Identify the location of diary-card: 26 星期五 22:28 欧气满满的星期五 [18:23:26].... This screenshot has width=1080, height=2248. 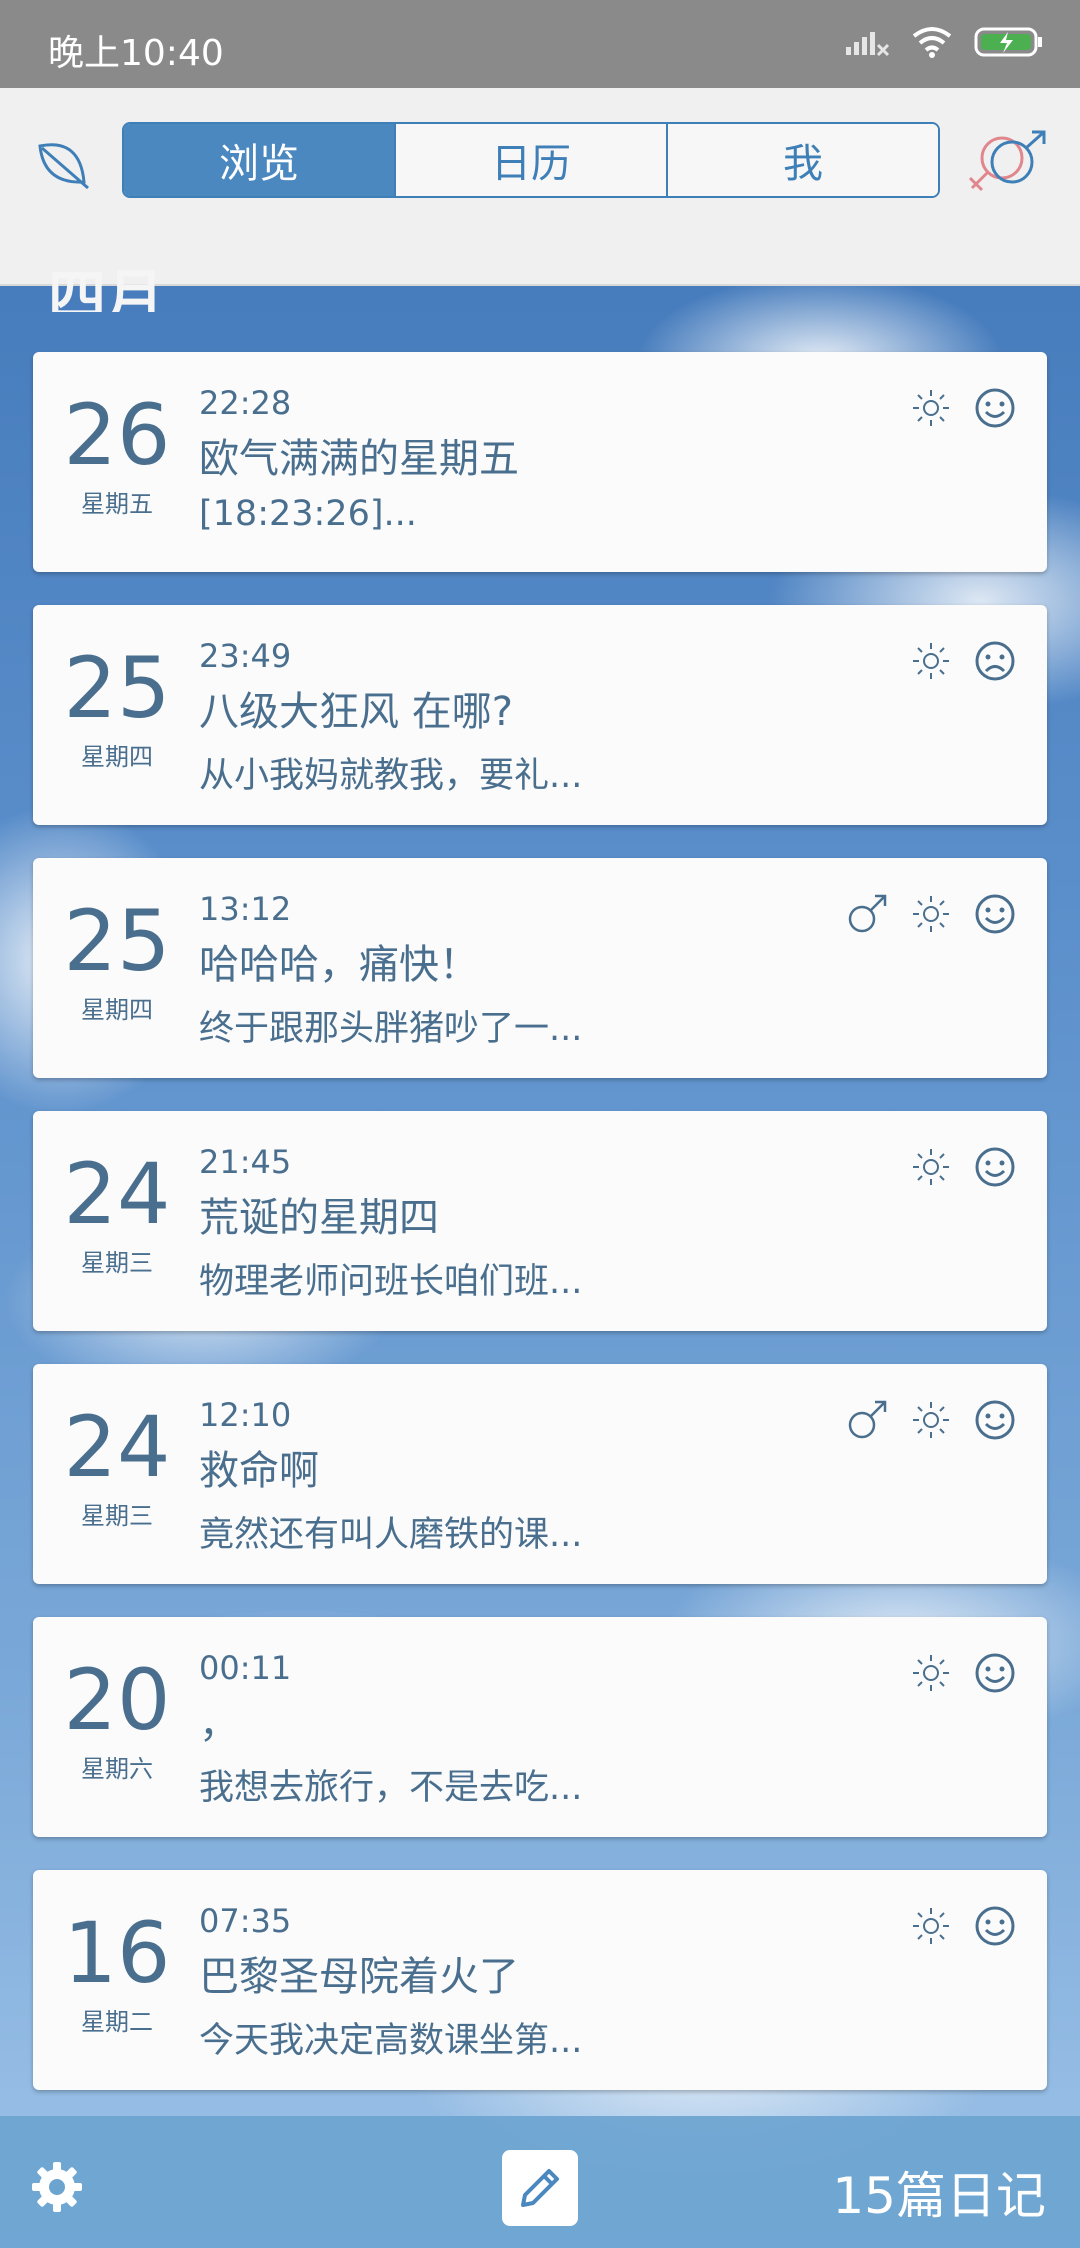
(540, 462).